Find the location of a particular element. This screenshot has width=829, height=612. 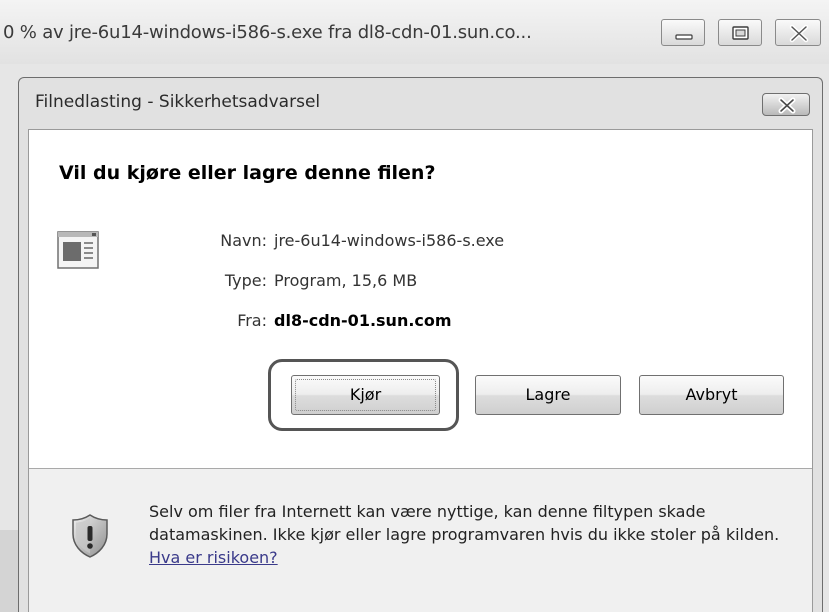

minimize-button is located at coordinates (683, 32).